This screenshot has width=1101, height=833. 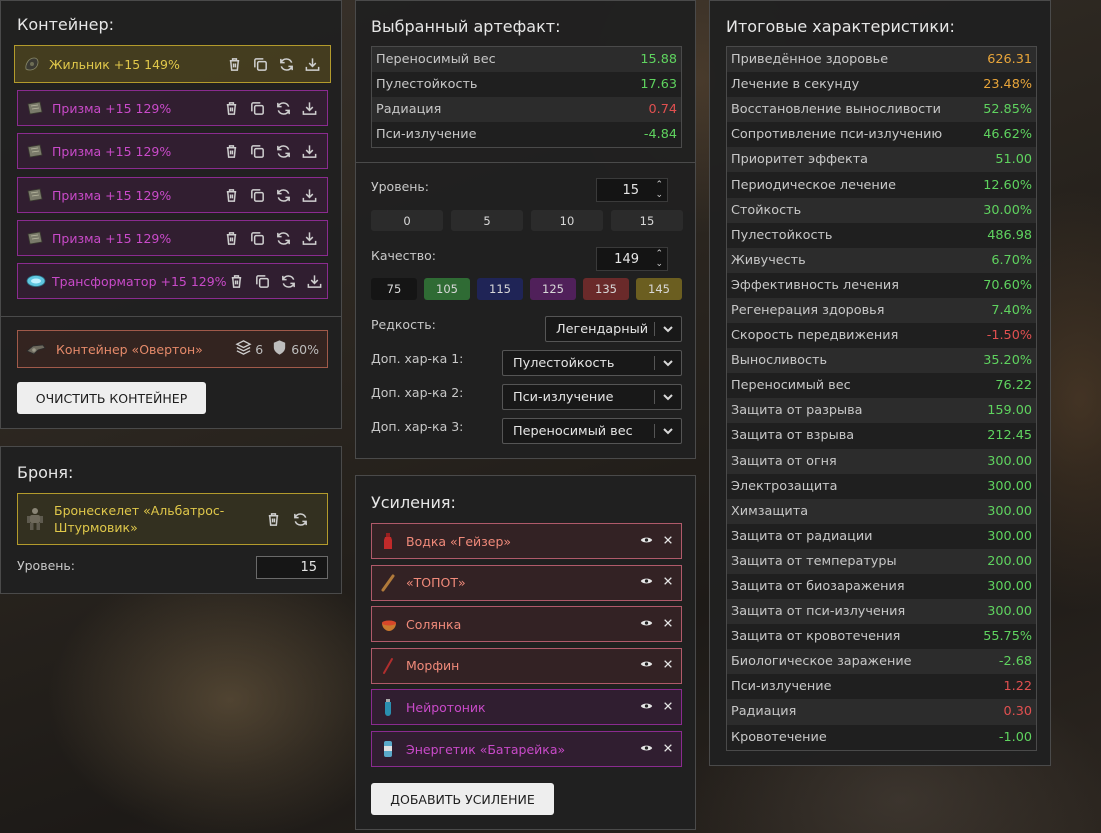 What do you see at coordinates (840, 26) in the screenshot?
I see `totals-title: Итоговые характеристики:` at bounding box center [840, 26].